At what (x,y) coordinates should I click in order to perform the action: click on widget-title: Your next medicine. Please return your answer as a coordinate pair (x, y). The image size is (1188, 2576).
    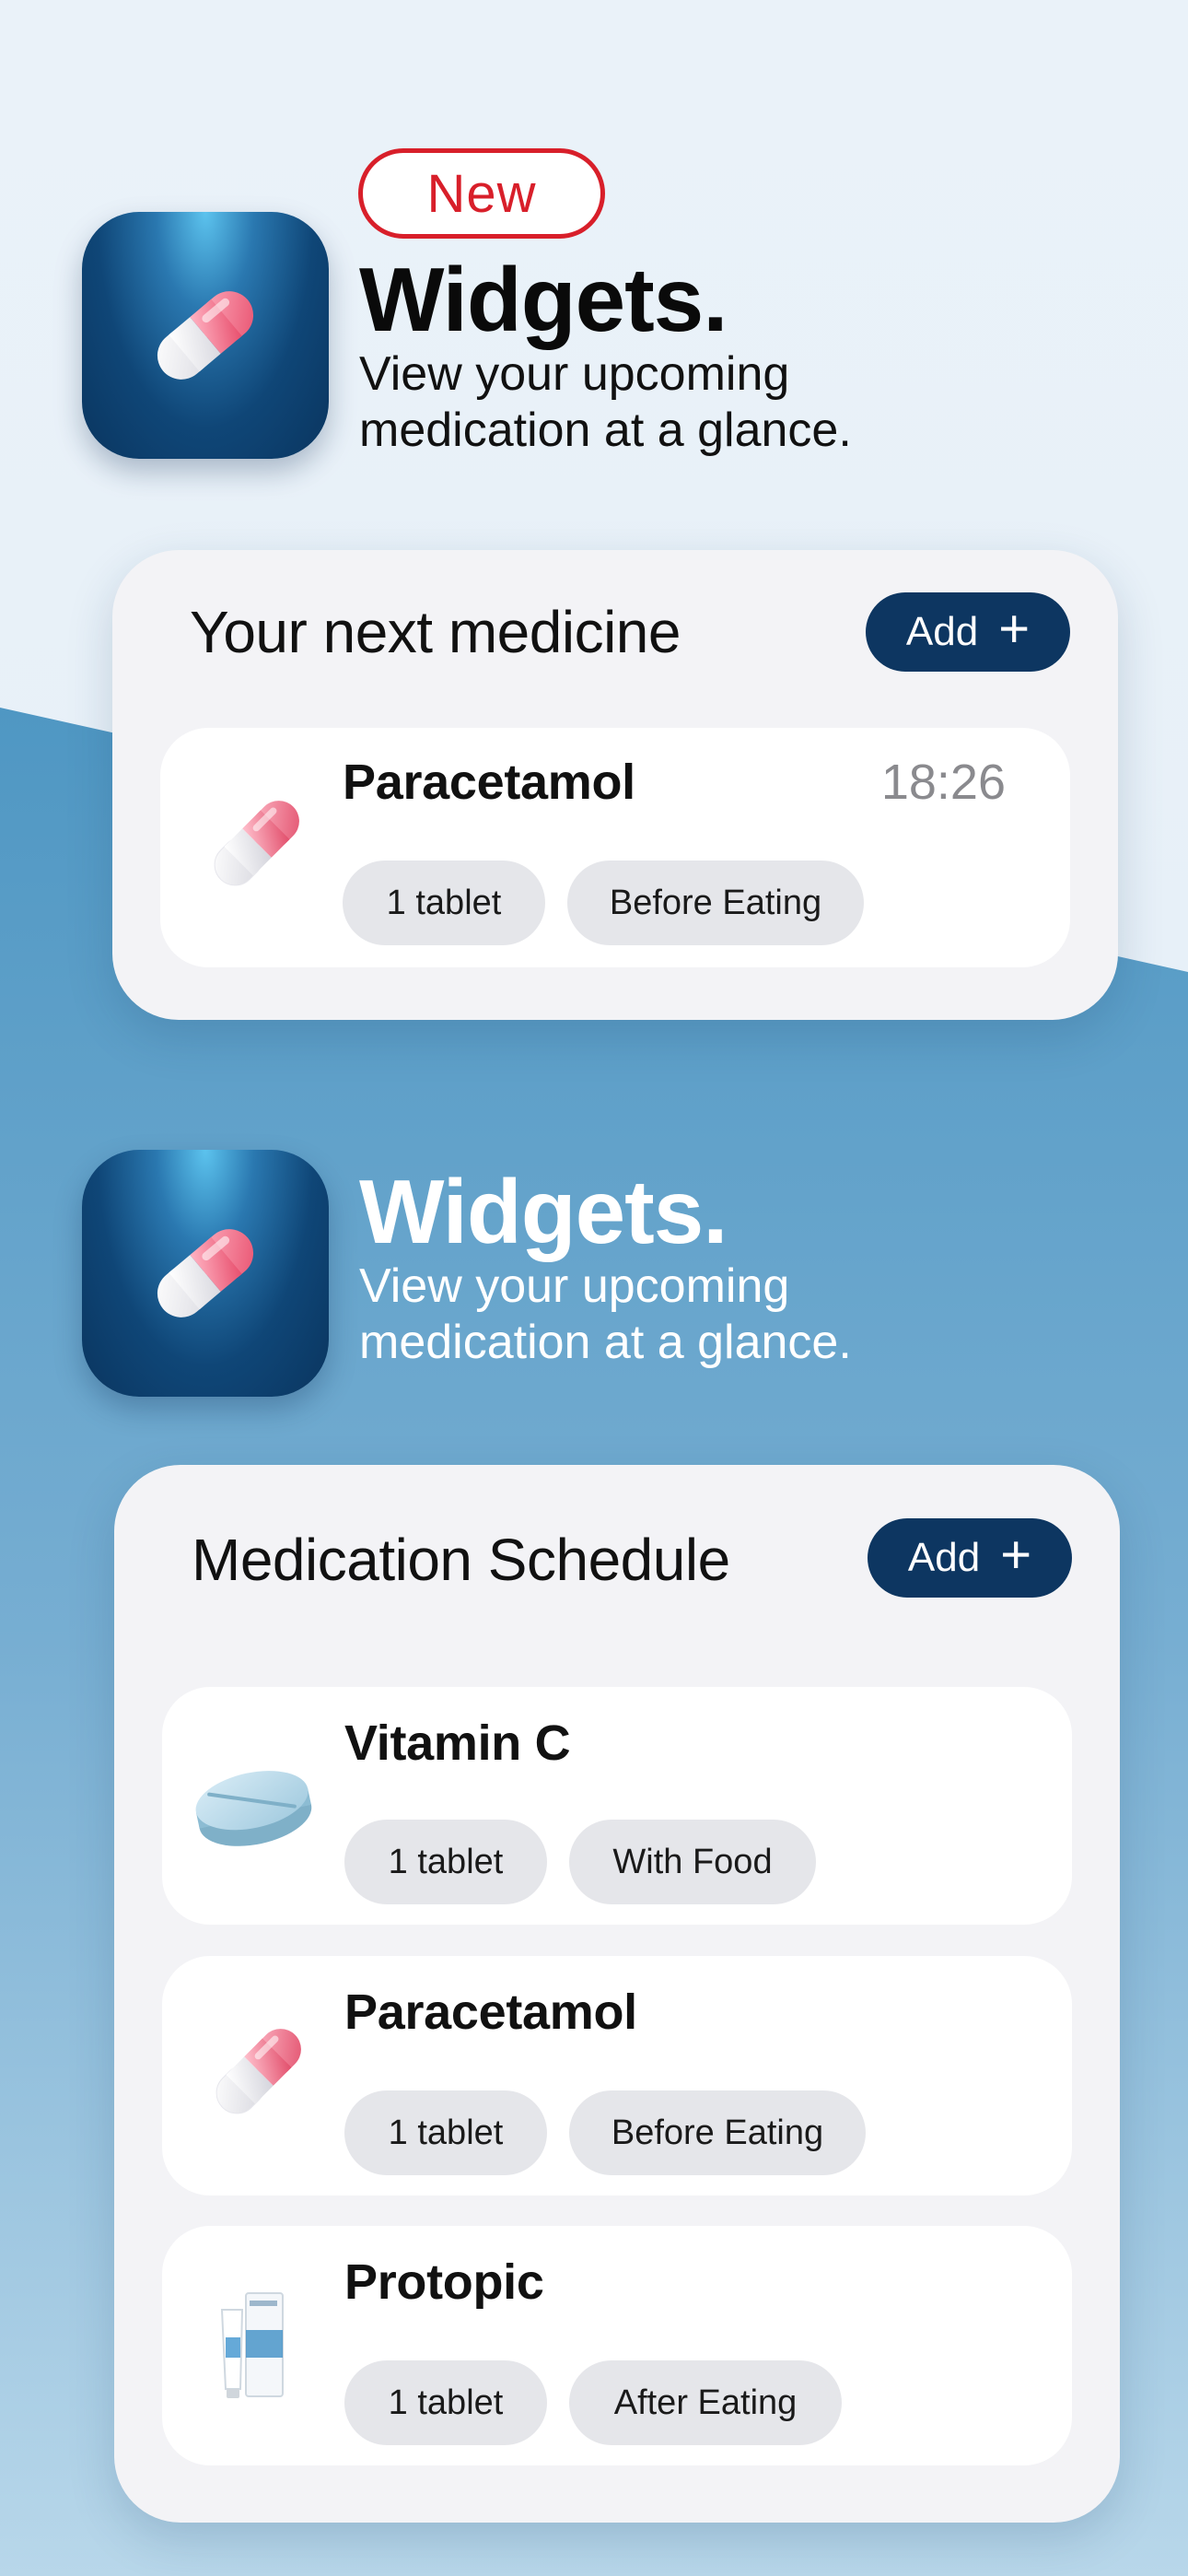
    Looking at the image, I should click on (435, 632).